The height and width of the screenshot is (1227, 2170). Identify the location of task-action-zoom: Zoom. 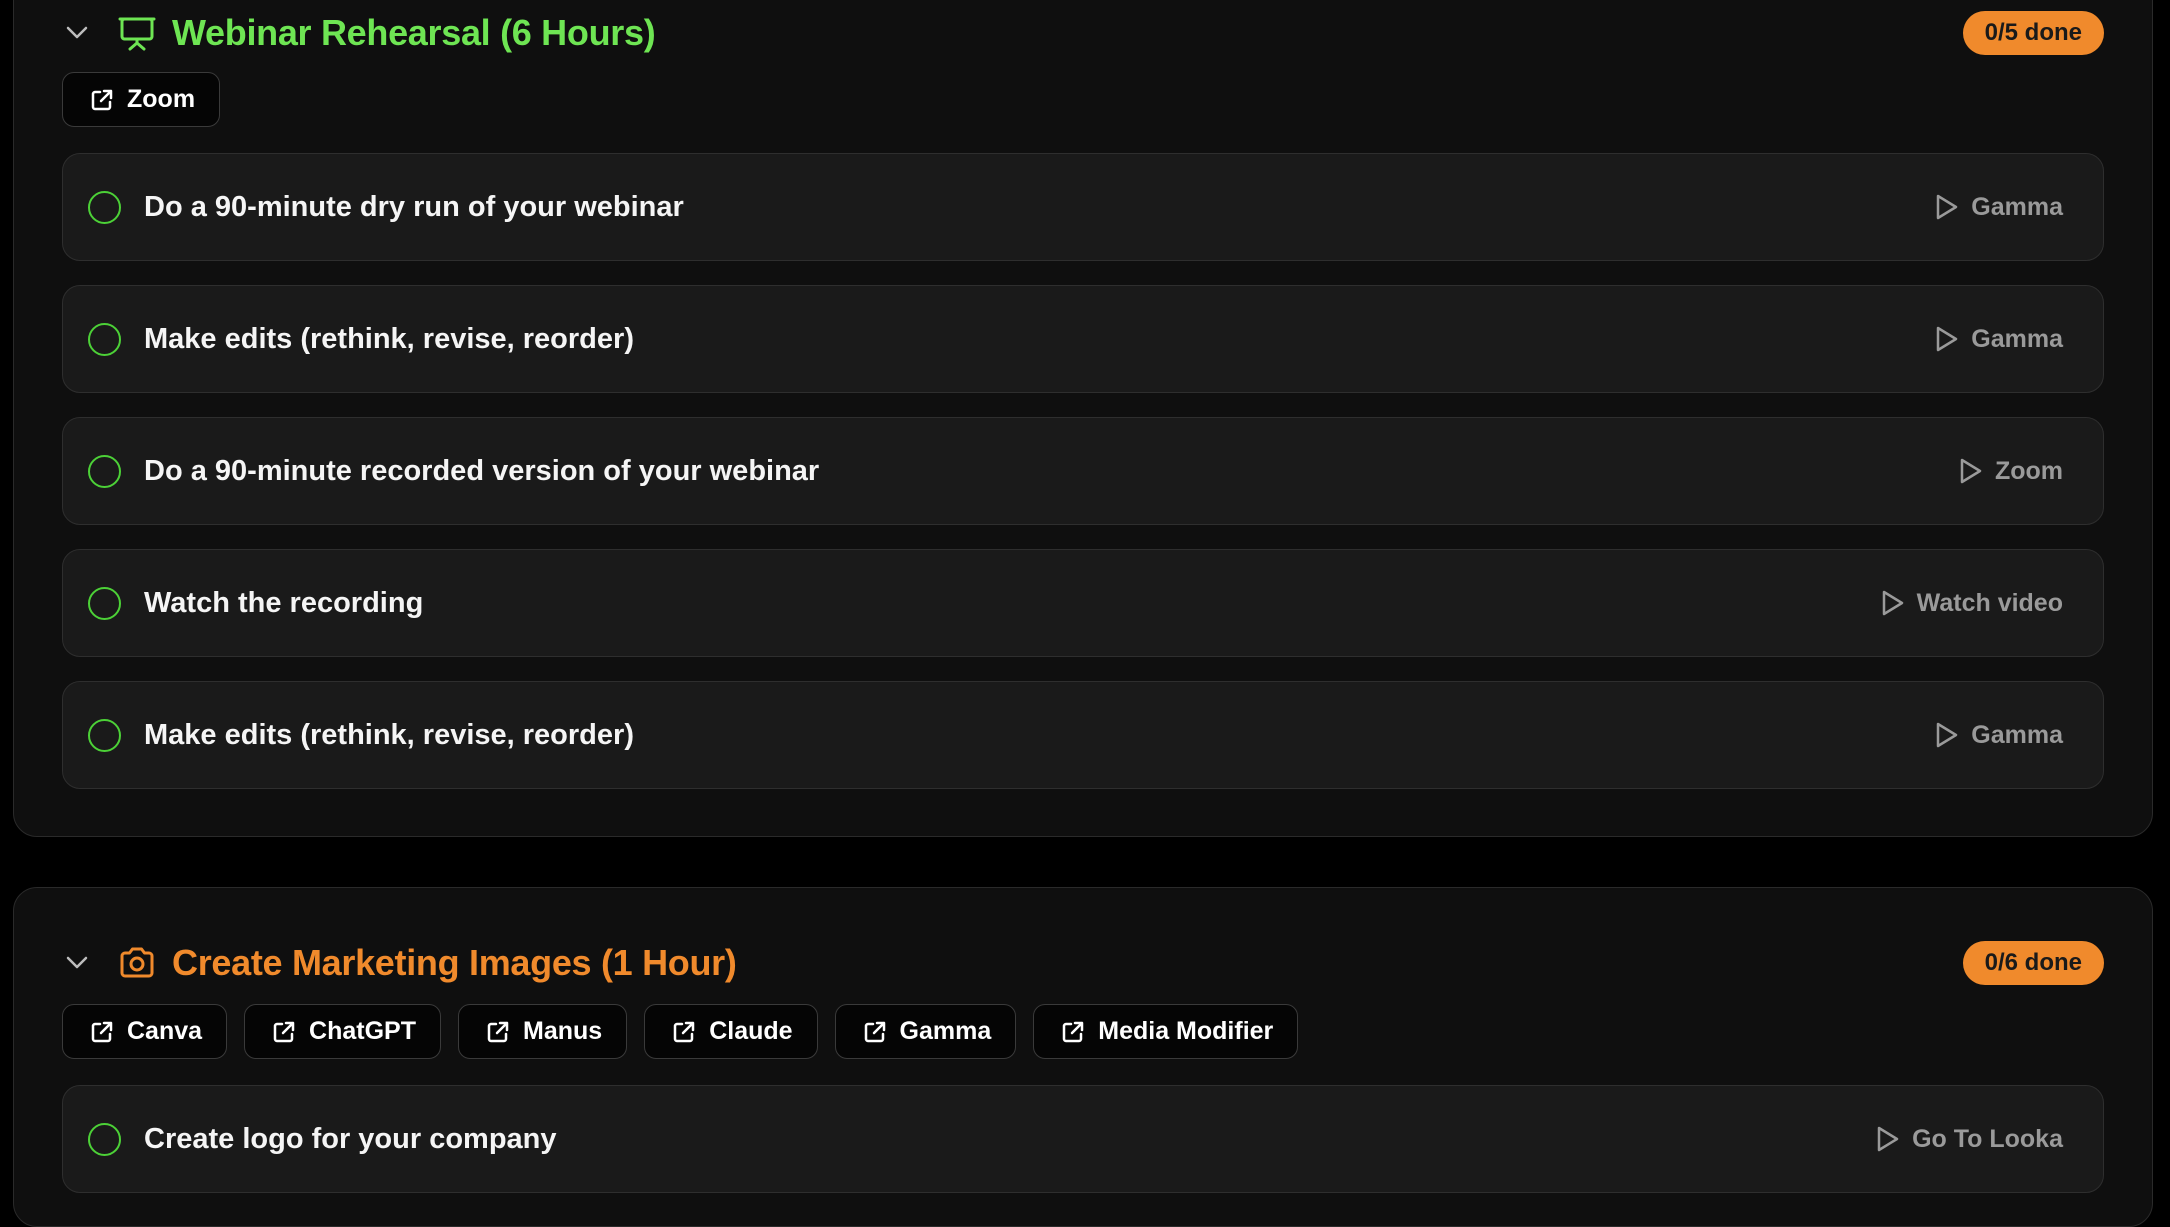
(2011, 471).